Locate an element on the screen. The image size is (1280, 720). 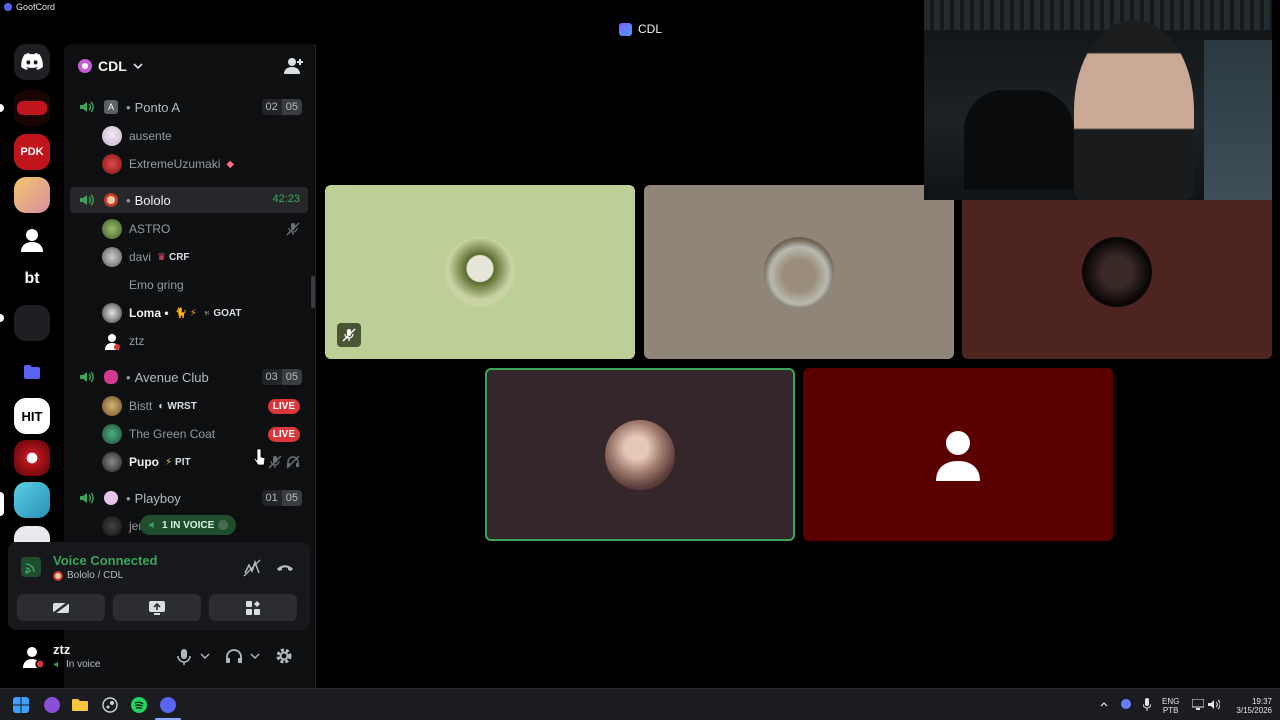
member-clan-tag: ◐ WRST is located at coordinates (177, 406).